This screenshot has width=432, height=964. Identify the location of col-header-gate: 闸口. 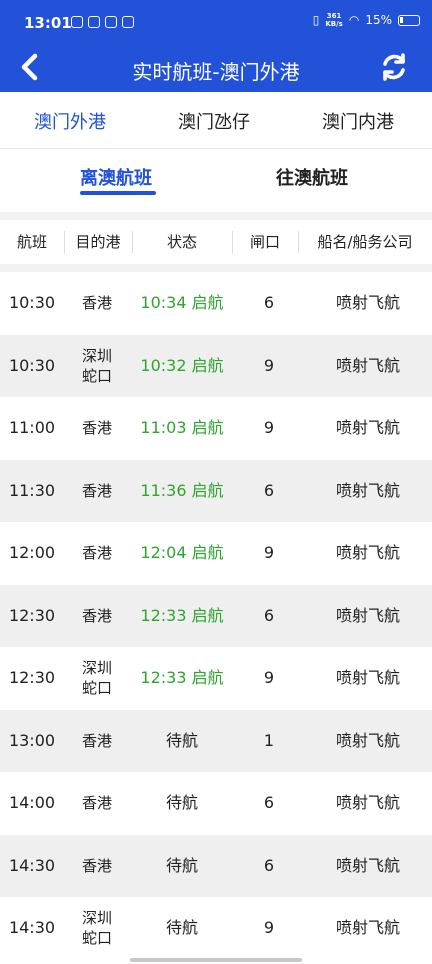
(265, 242).